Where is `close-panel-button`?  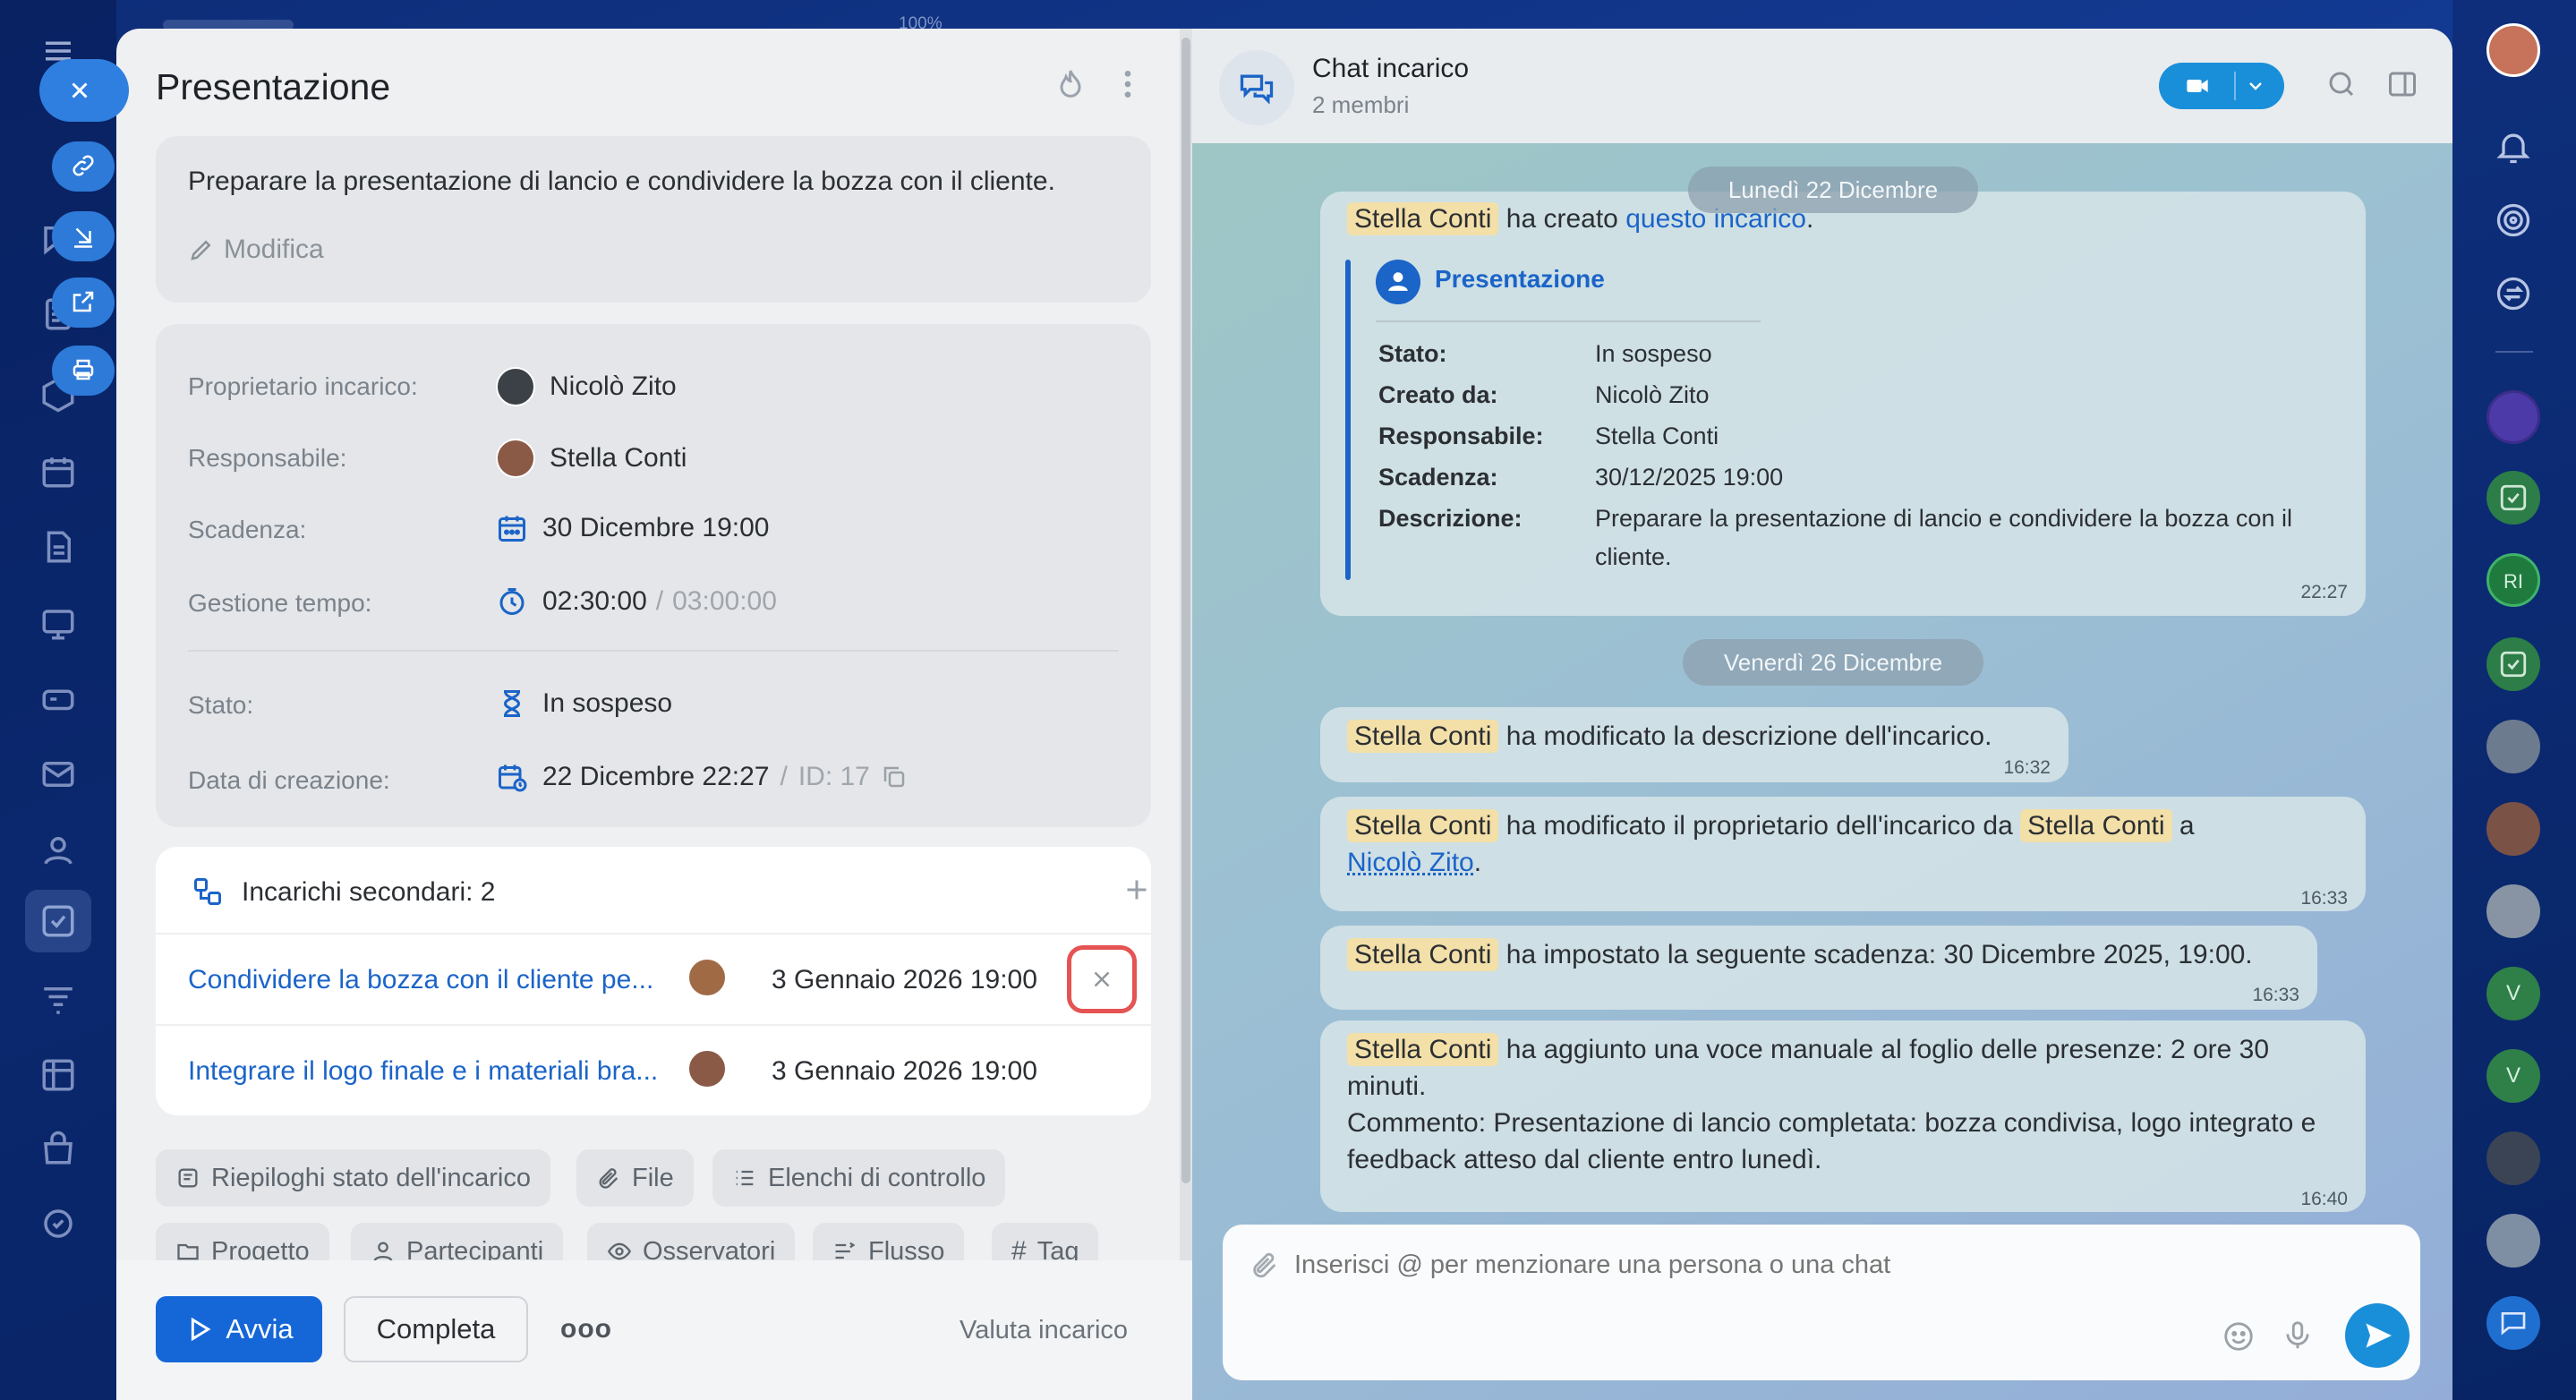 close-panel-button is located at coordinates (84, 91).